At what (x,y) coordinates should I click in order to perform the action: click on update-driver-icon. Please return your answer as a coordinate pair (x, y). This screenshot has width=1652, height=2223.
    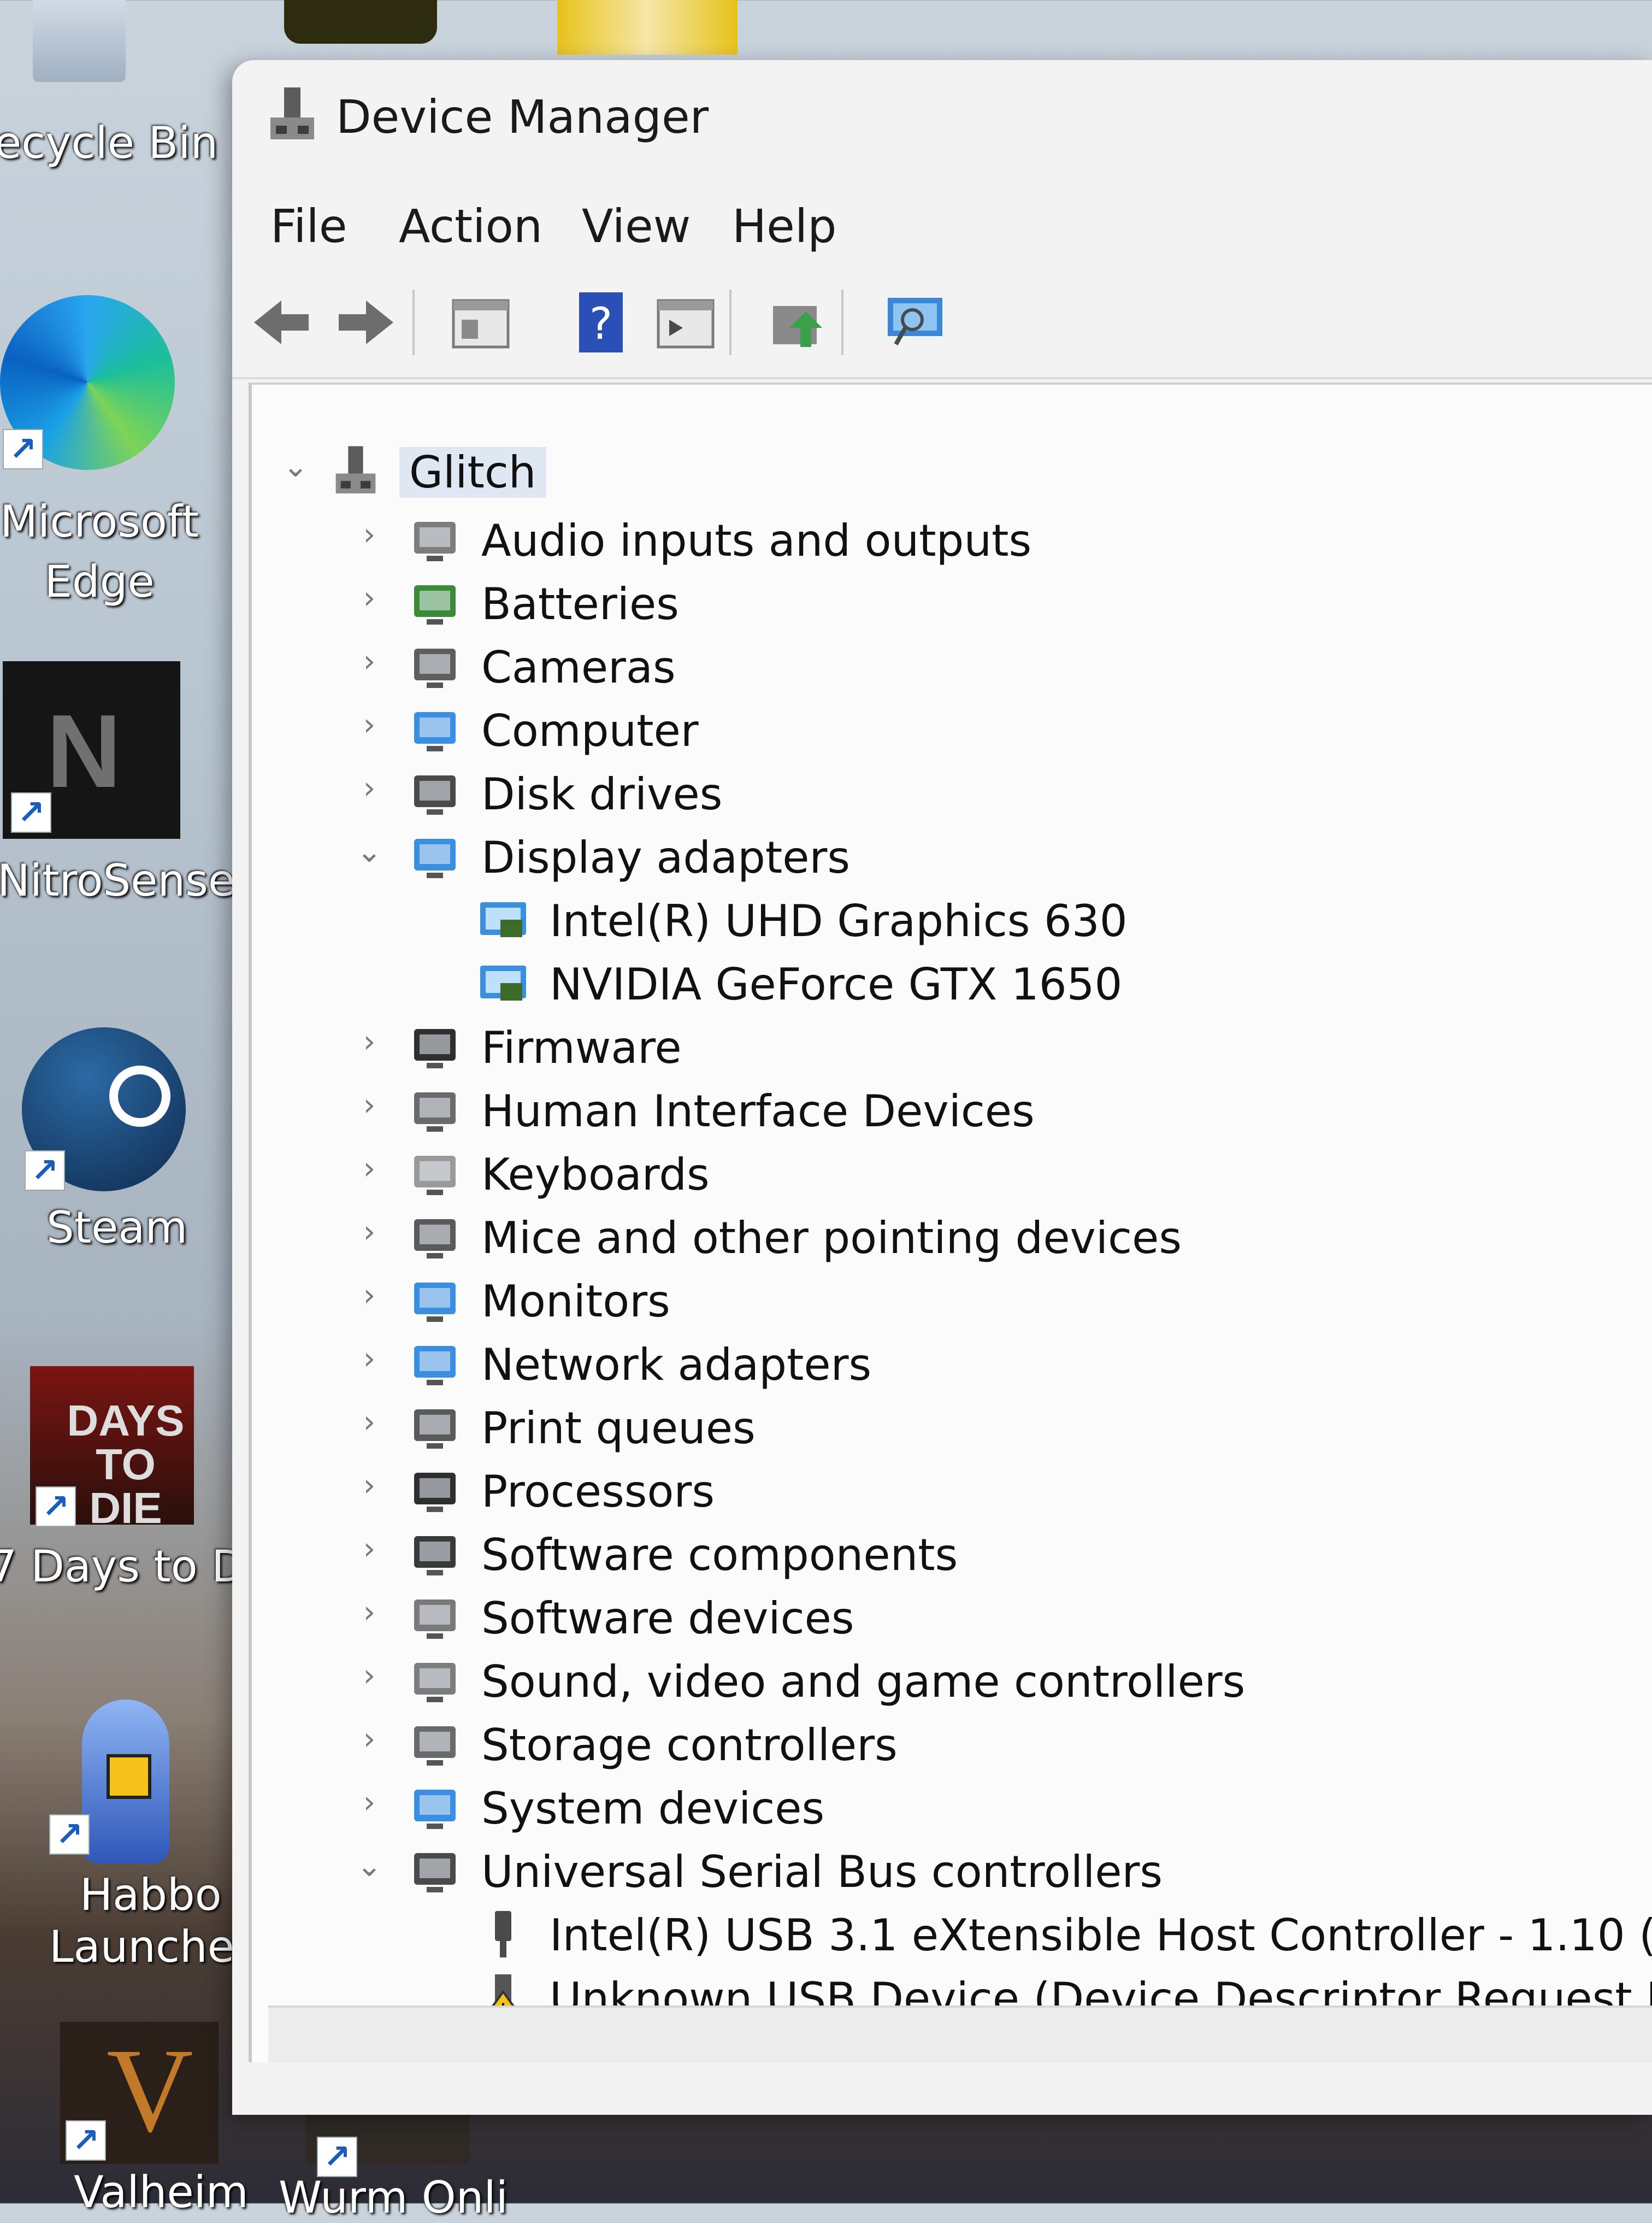
    Looking at the image, I should click on (797, 322).